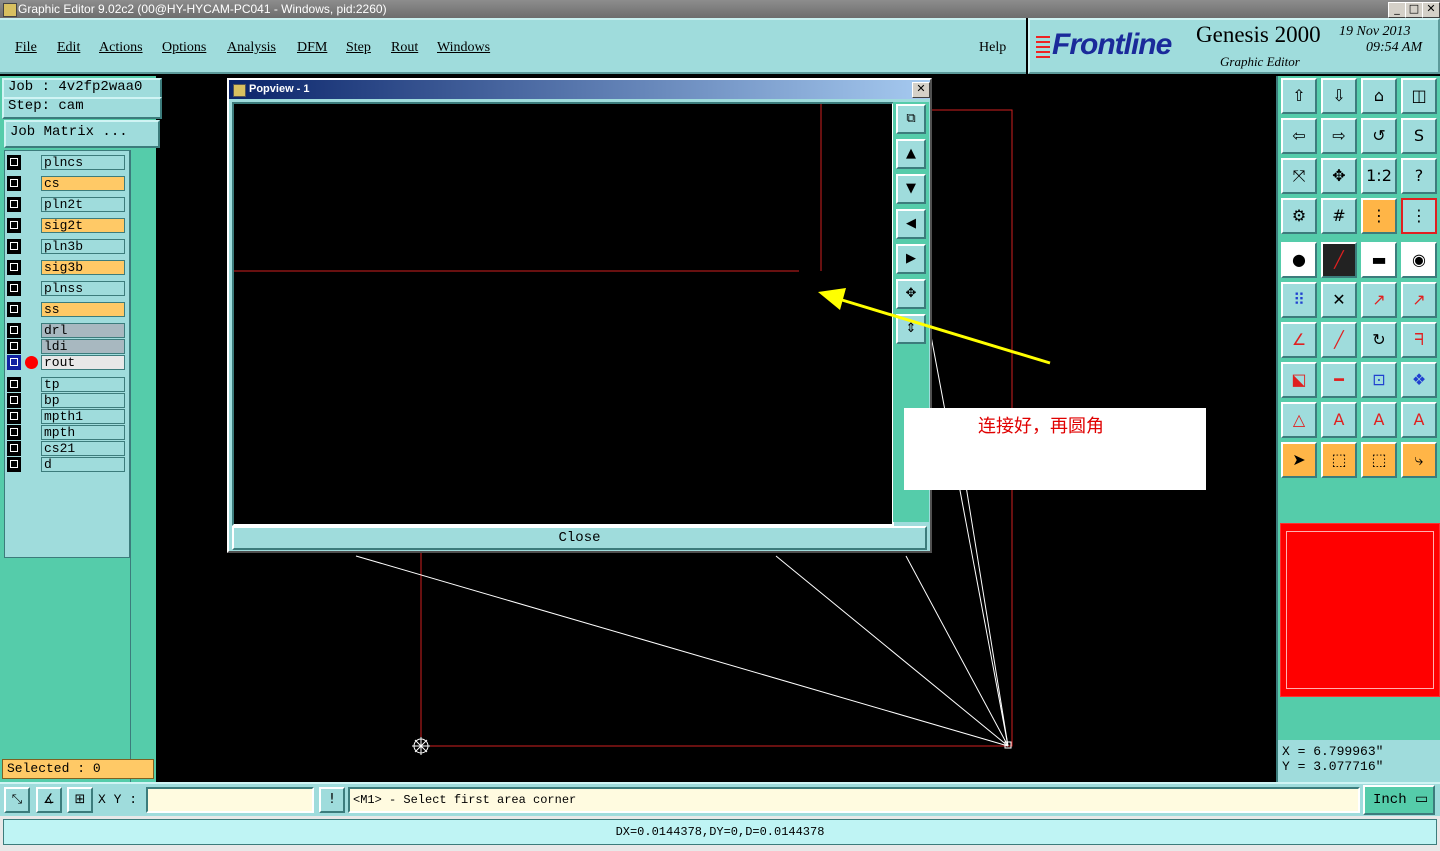 This screenshot has width=1440, height=851. What do you see at coordinates (1419, 96) in the screenshot?
I see `window-layout-icon: ◫` at bounding box center [1419, 96].